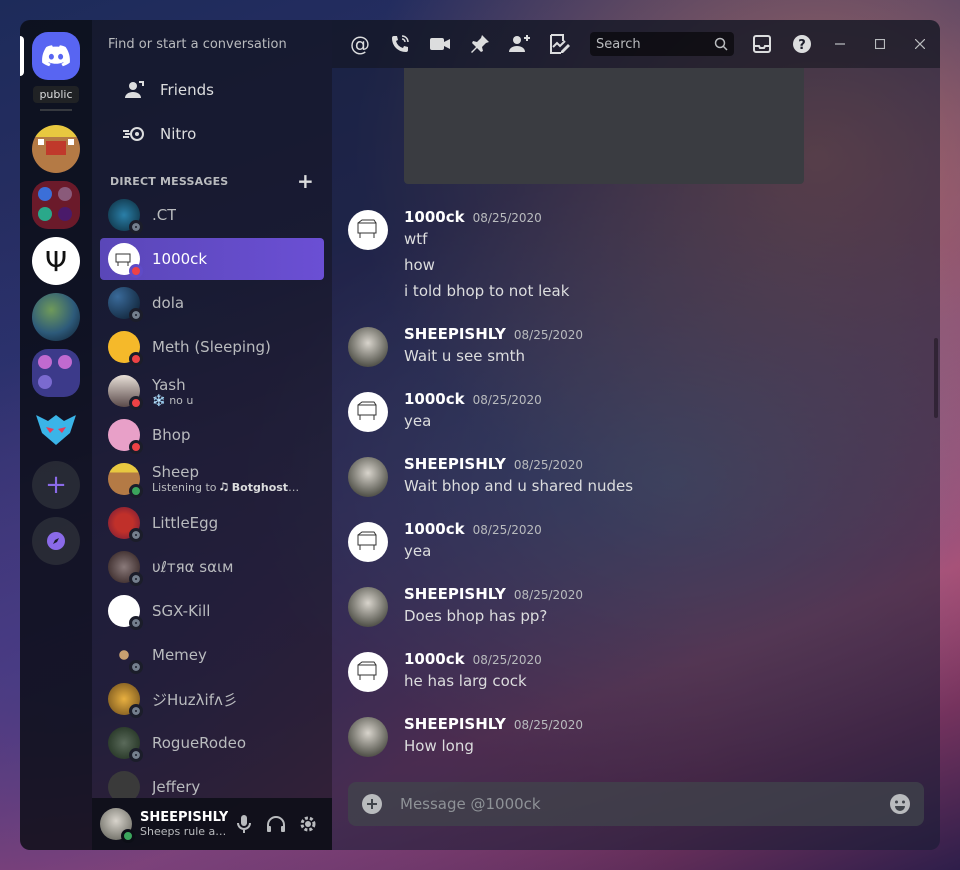 This screenshot has height=870, width=960. I want to click on server-trident: Ψ, so click(56, 261).